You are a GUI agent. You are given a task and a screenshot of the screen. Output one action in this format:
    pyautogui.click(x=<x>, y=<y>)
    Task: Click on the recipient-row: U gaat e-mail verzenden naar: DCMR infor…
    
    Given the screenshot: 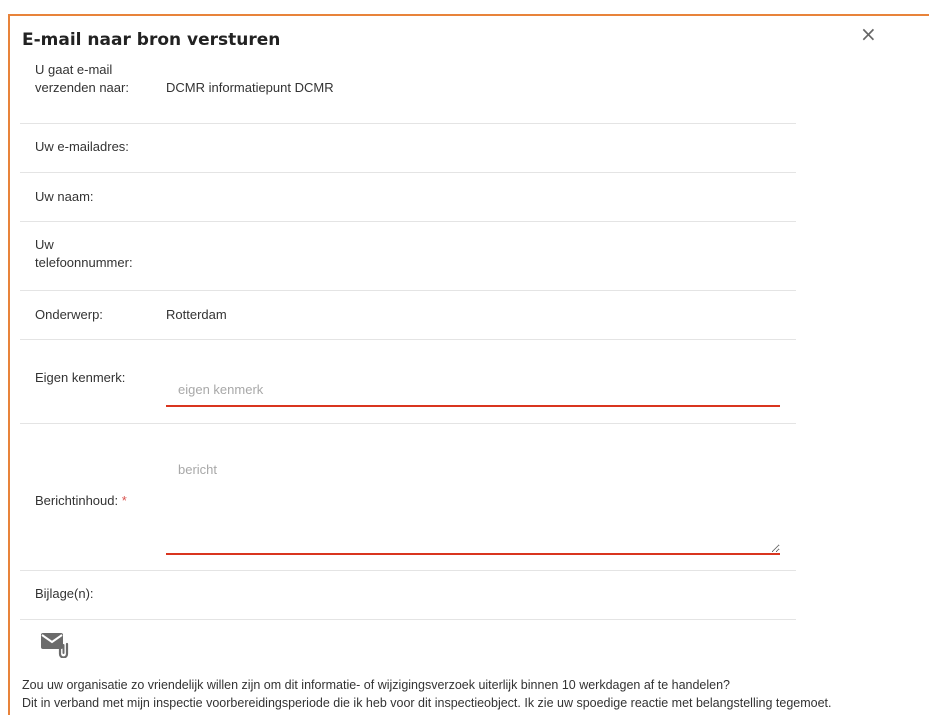 What is the action you would take?
    pyautogui.click(x=408, y=89)
    